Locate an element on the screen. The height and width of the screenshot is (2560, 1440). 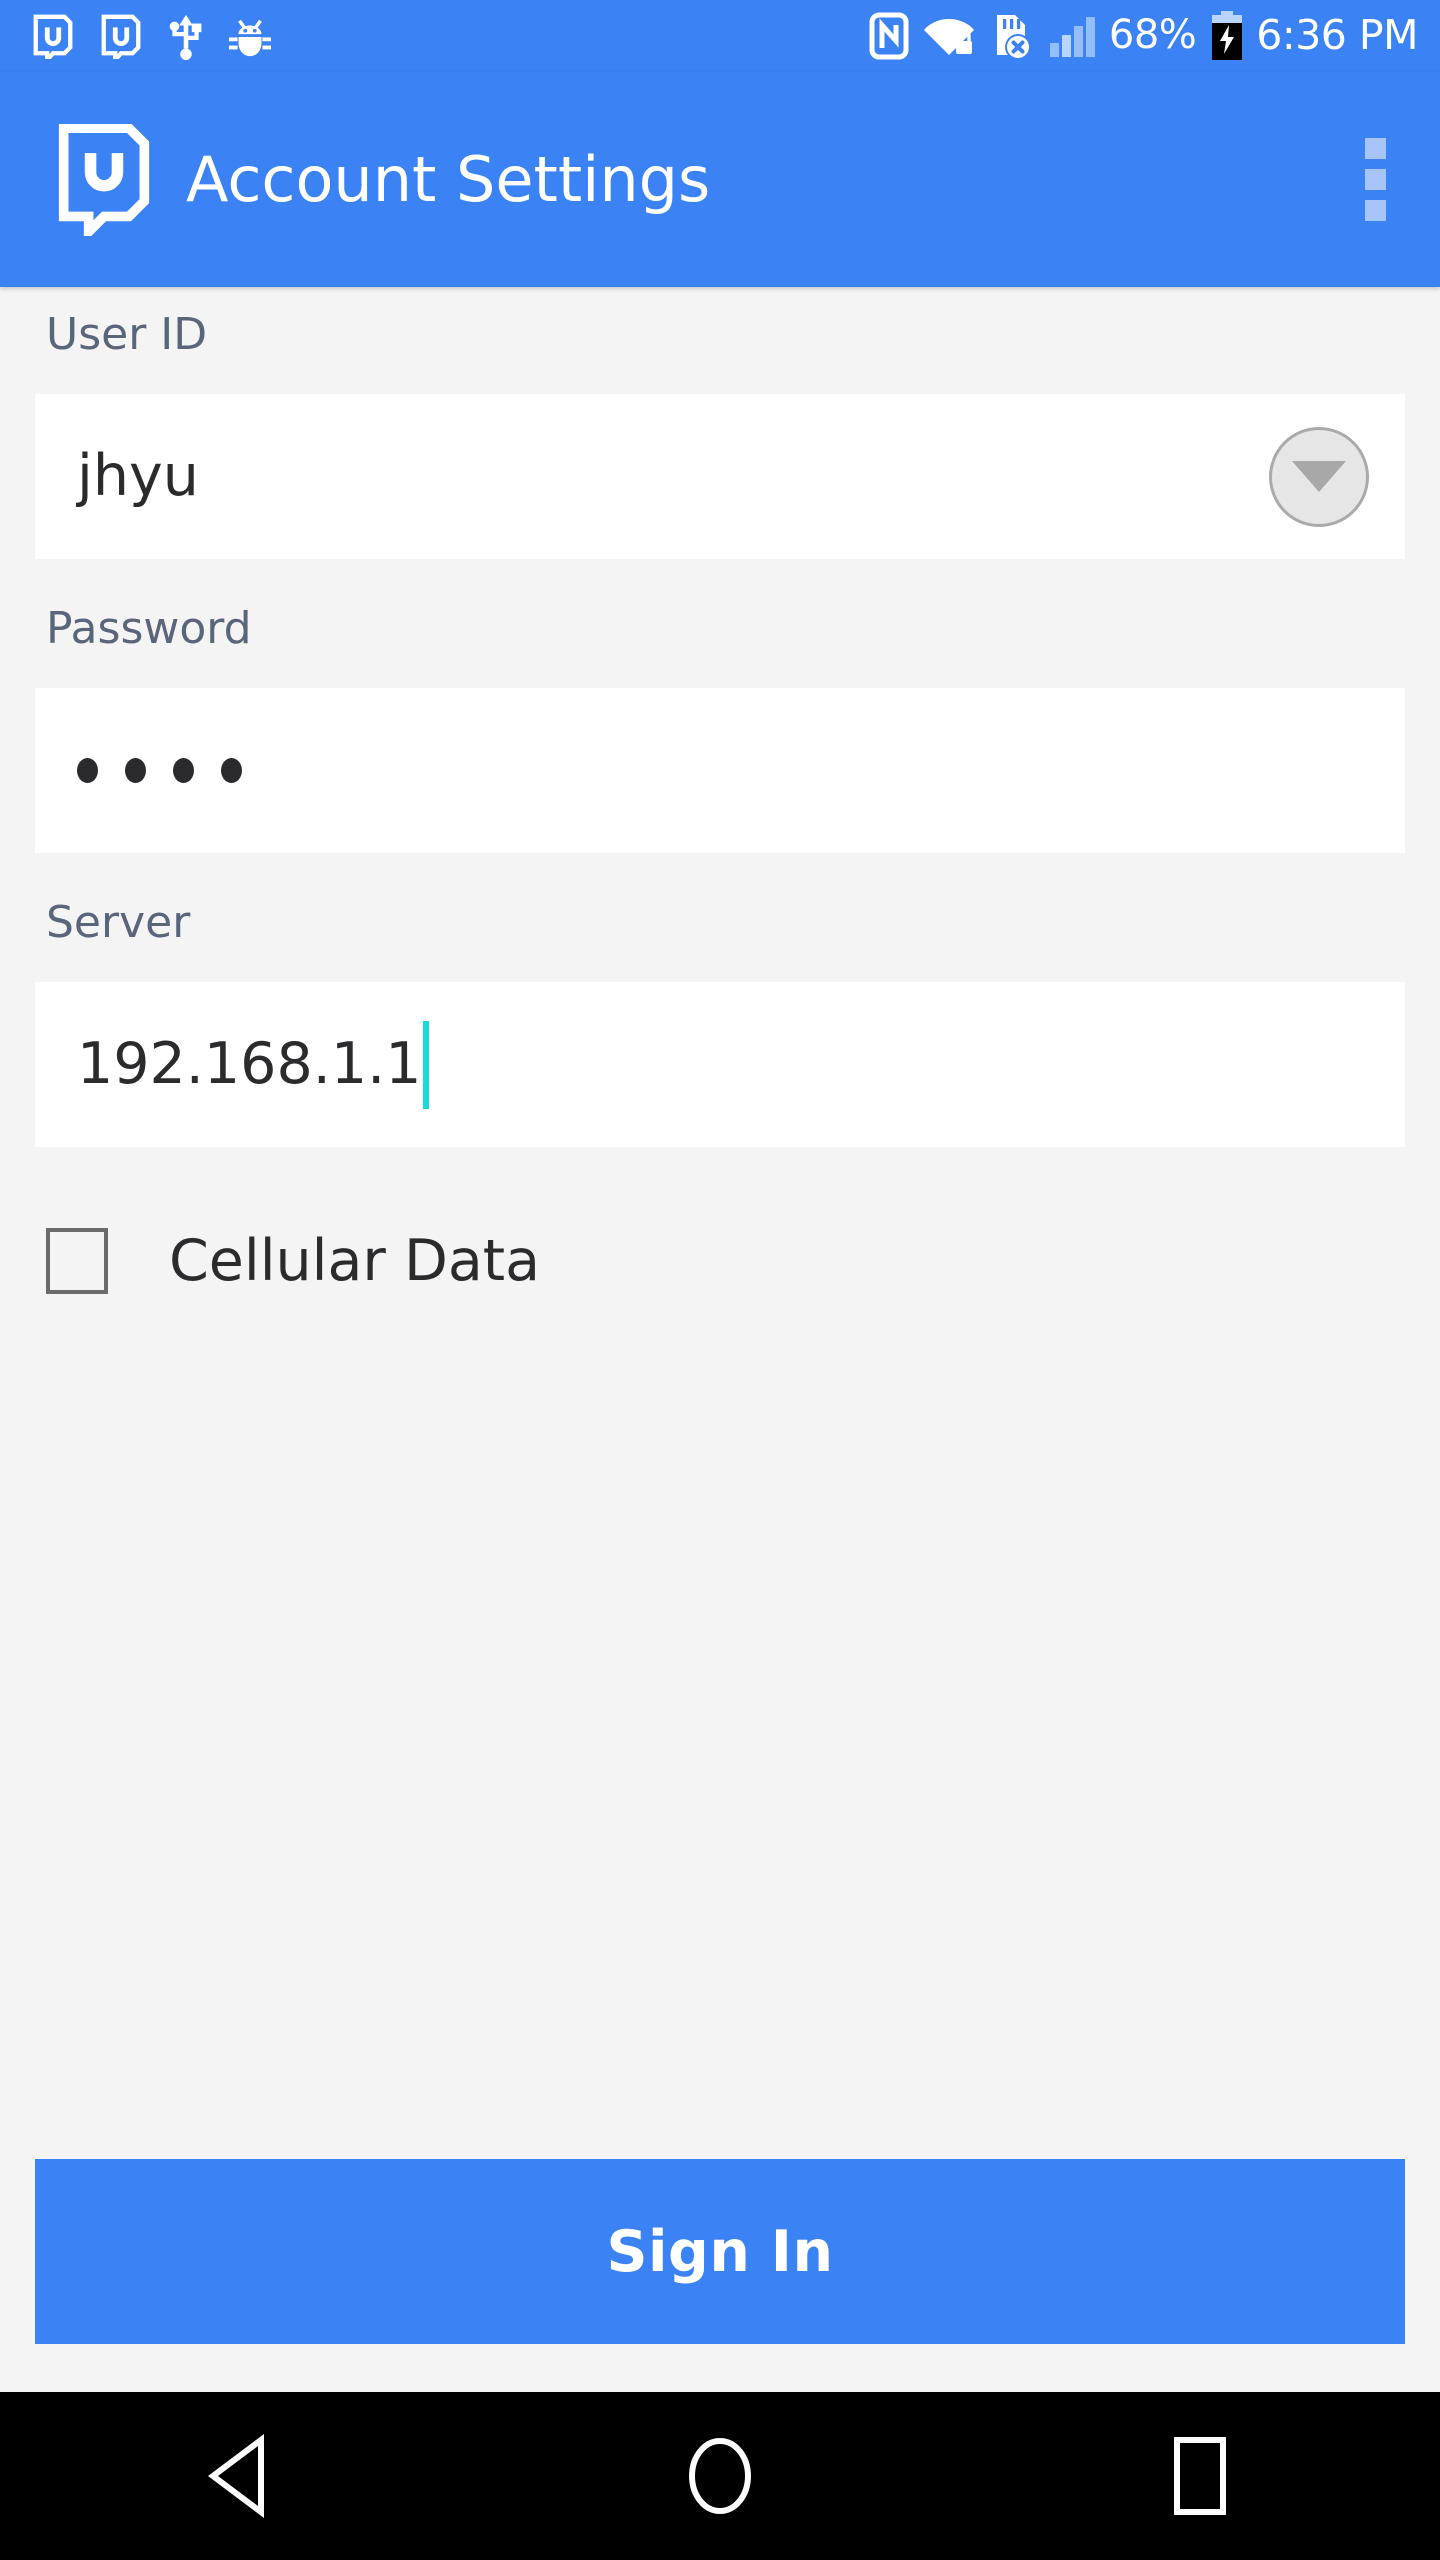
text-cursor is located at coordinates (426, 1064).